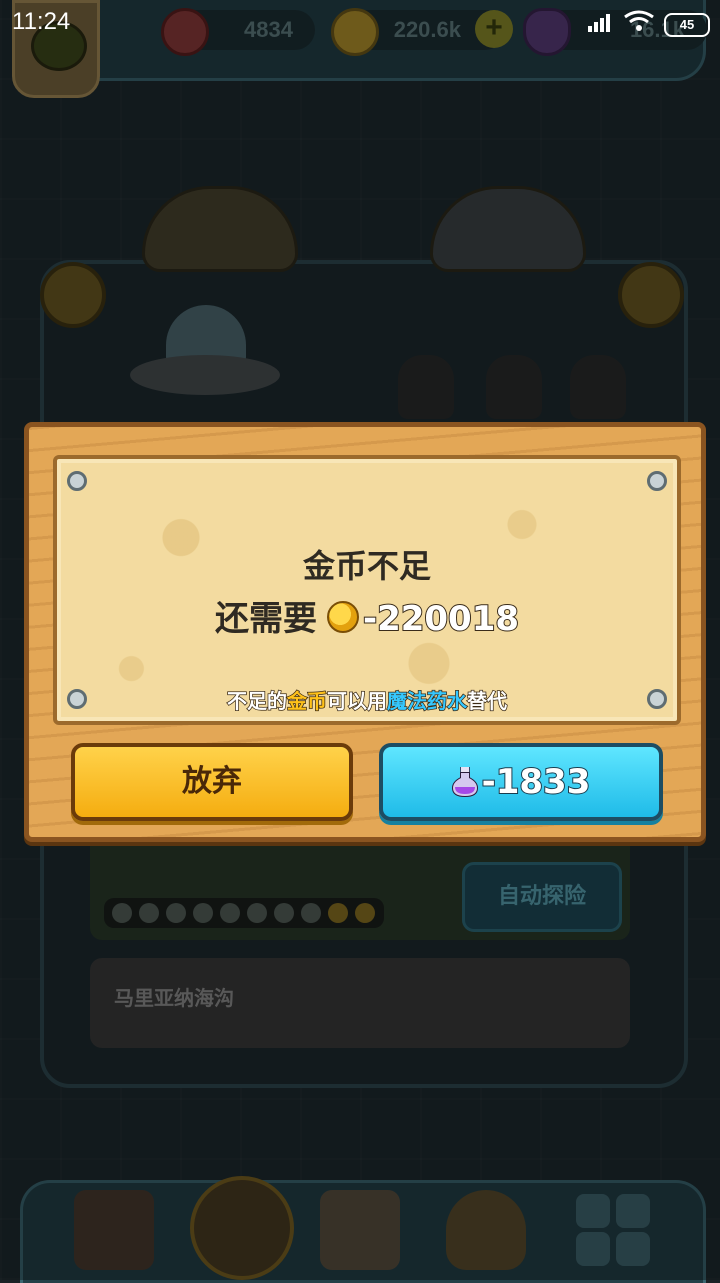  I want to click on required-amount: 还需要 -220018, so click(367, 615).